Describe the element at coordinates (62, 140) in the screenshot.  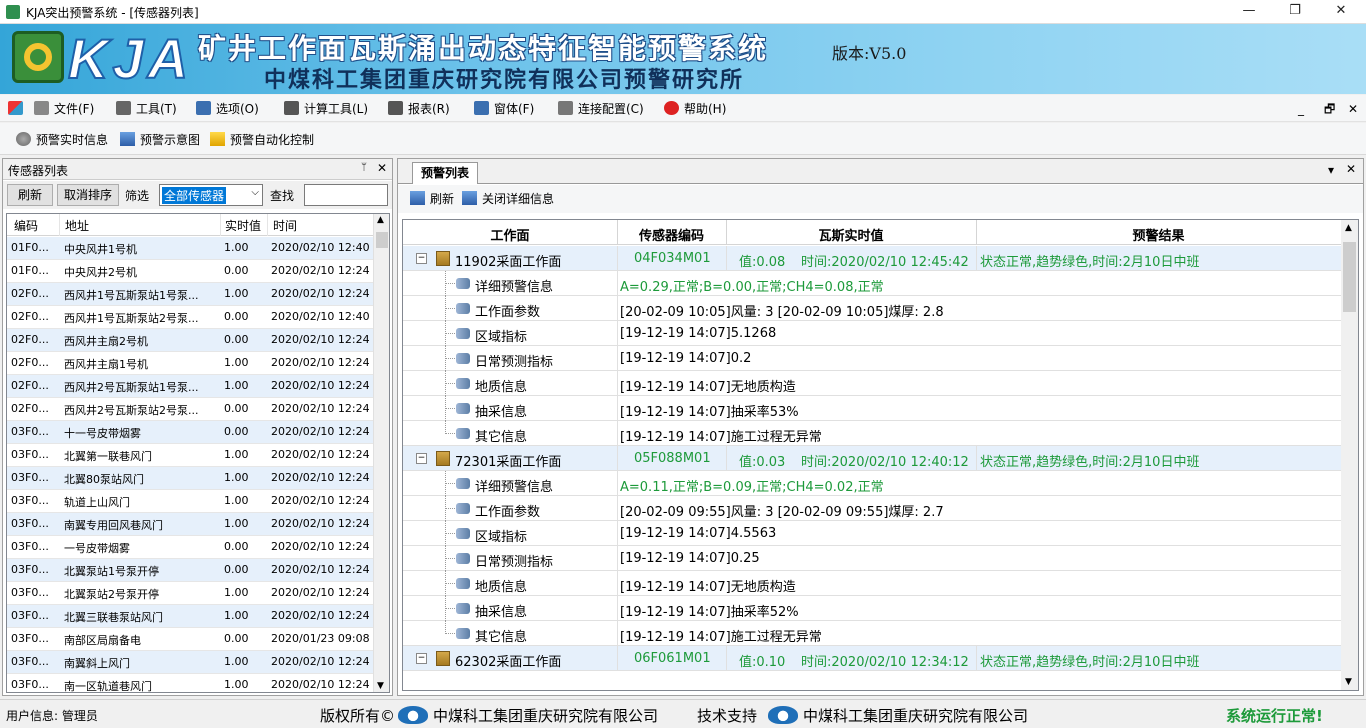
I see `toolbar-realtime-warning: 预警实时信息` at that location.